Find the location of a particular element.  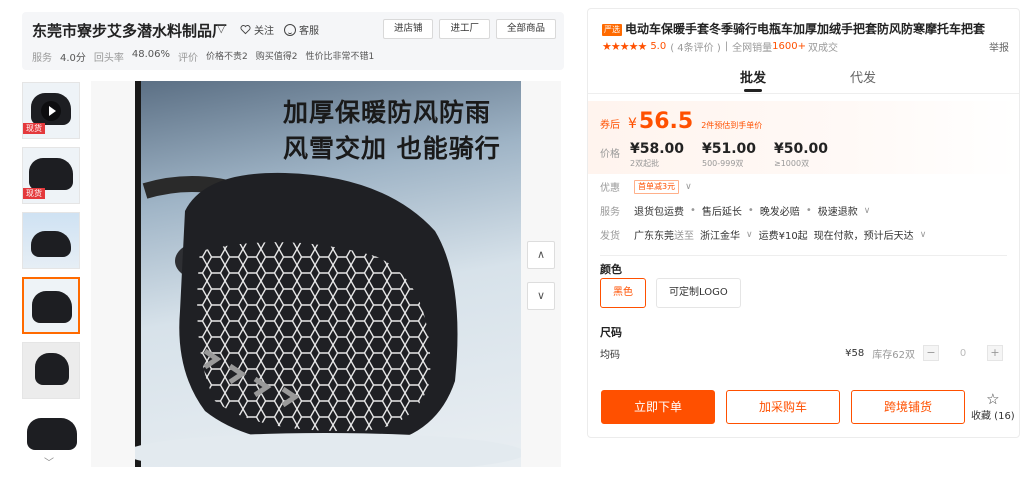

service-label: 客服 is located at coordinates (309, 31).